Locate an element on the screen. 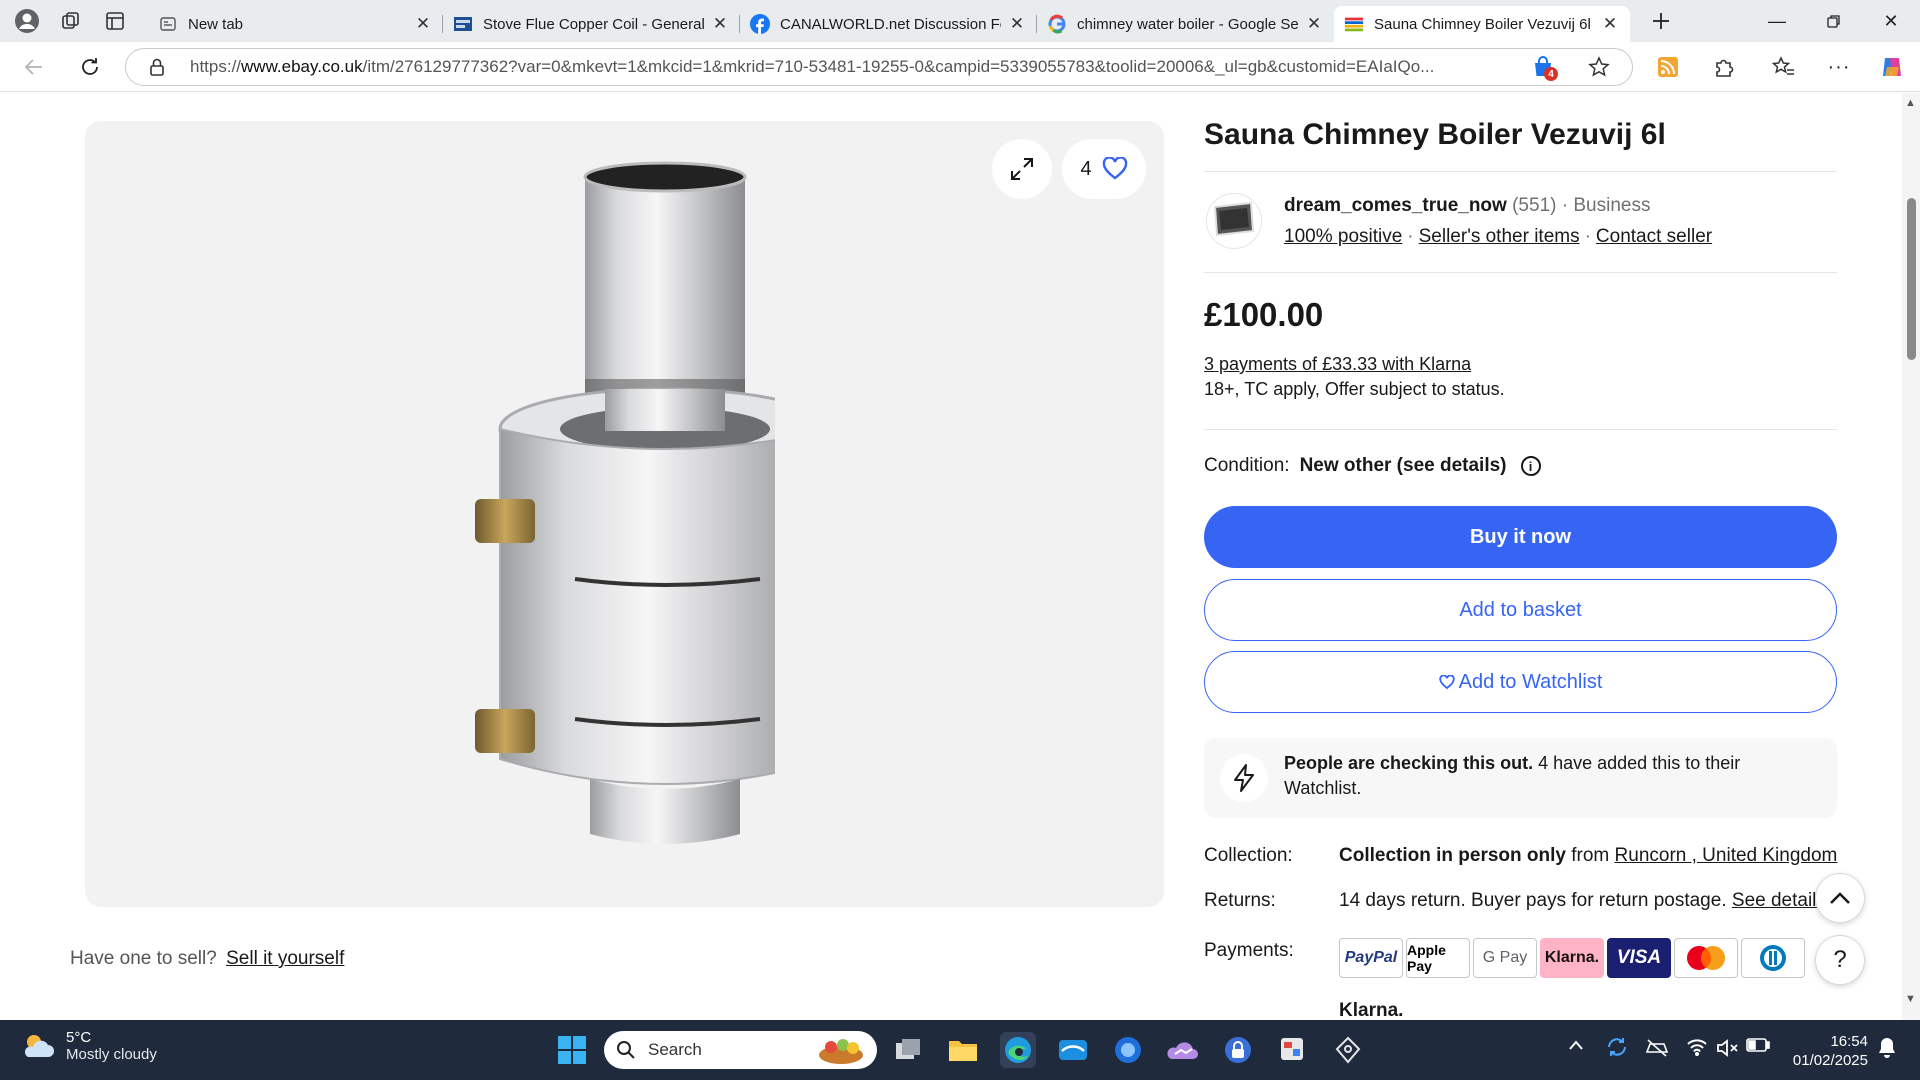  seller-name: dream_comes_true_now is located at coordinates (1395, 205).